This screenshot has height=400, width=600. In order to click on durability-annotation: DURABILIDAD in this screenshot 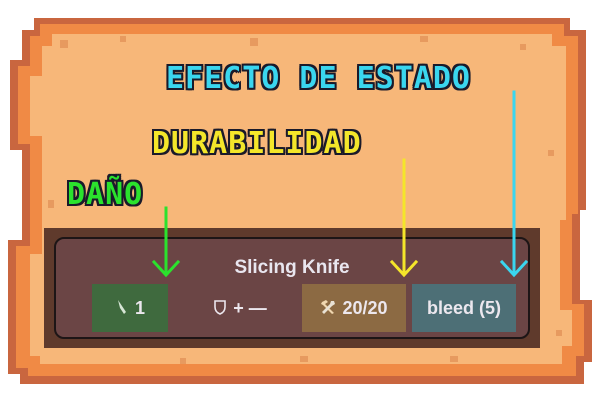, I will do `click(257, 143)`.